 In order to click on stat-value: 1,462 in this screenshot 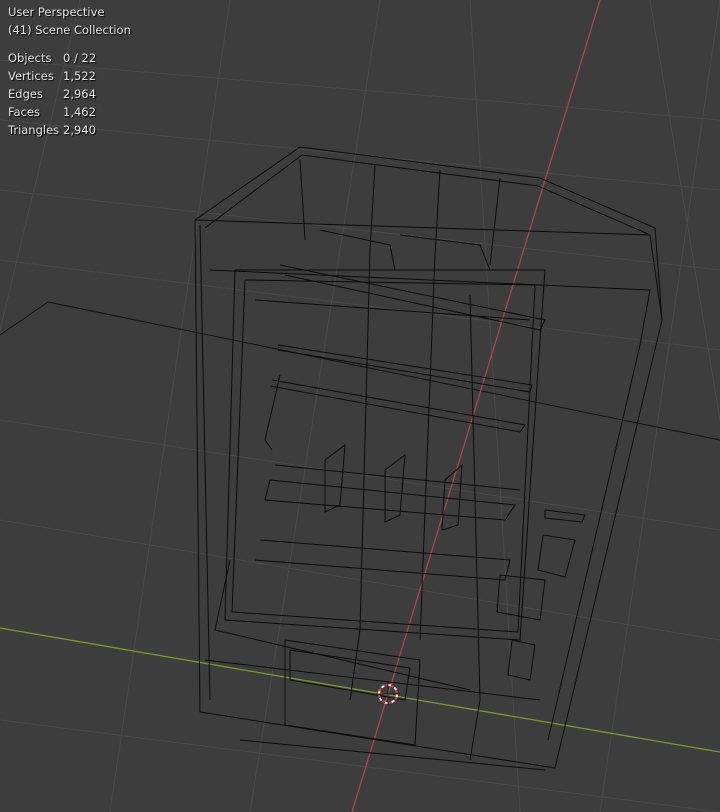, I will do `click(79, 112)`.